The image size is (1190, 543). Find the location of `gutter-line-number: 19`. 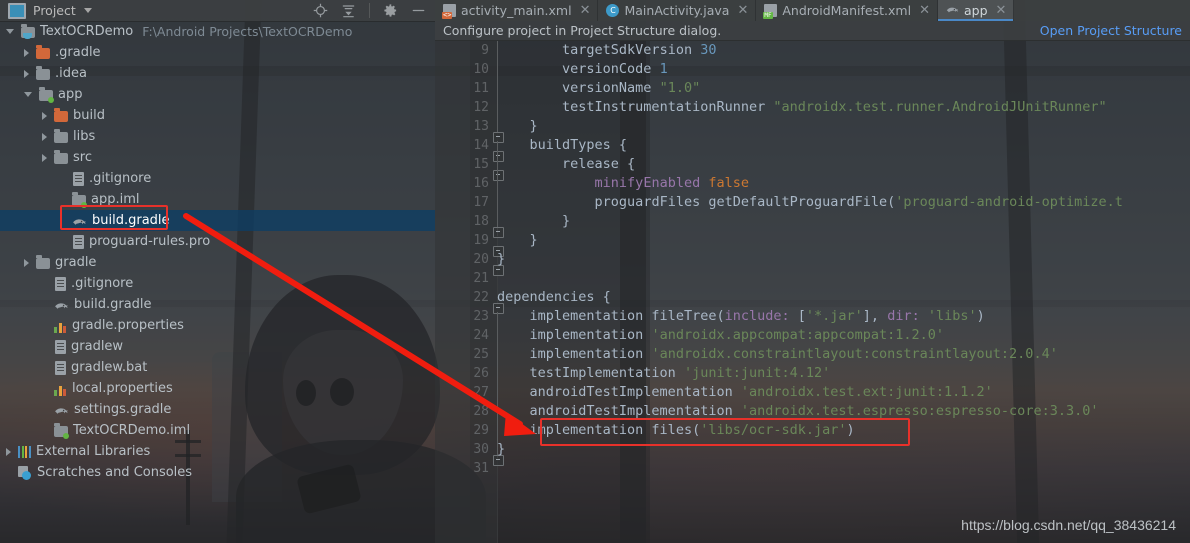

gutter-line-number: 19 is located at coordinates (466, 240).